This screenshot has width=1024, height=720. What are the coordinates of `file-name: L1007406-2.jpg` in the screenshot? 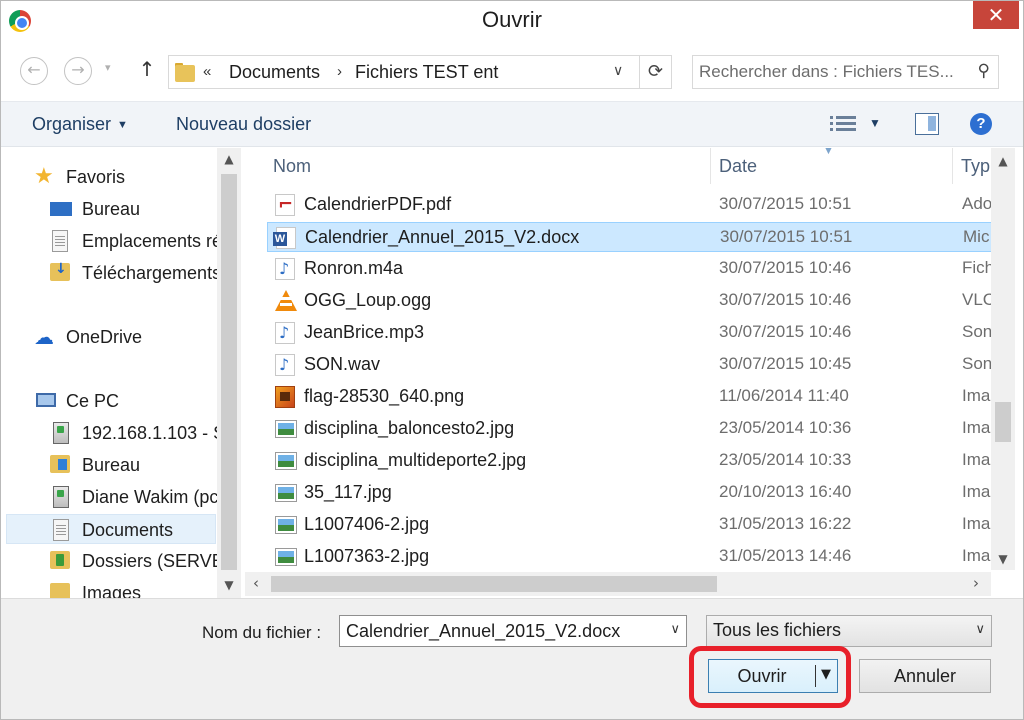 It's located at (367, 524).